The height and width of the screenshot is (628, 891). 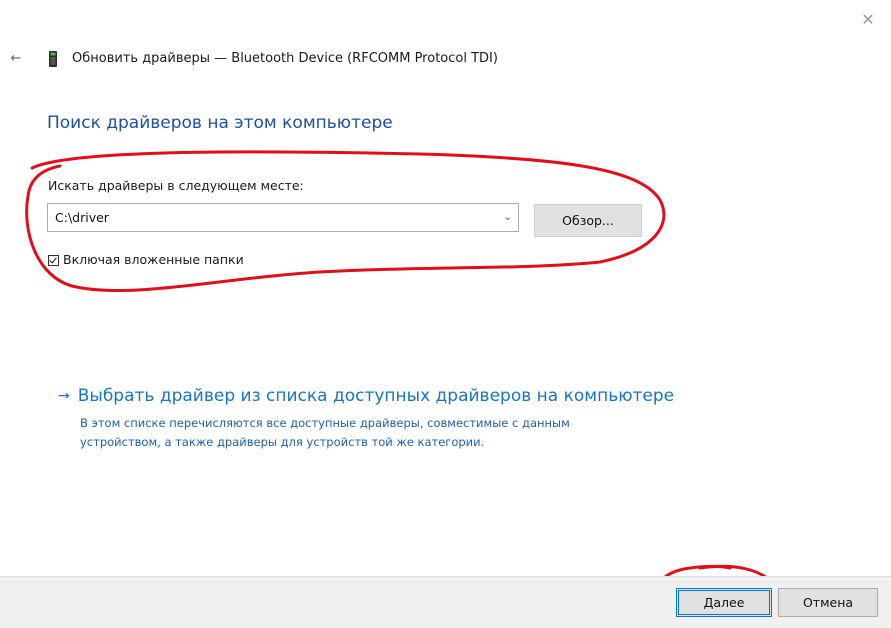 What do you see at coordinates (82, 218) in the screenshot?
I see `driver-path-value: C:\driver` at bounding box center [82, 218].